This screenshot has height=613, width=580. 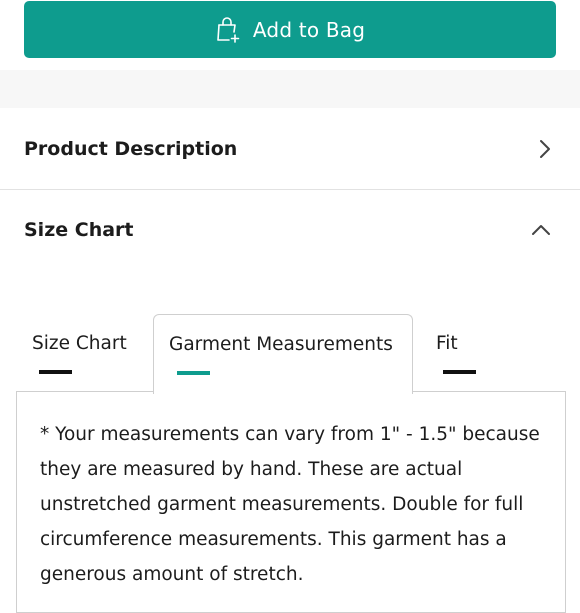 What do you see at coordinates (281, 344) in the screenshot?
I see `tab-label: Garment Measurements` at bounding box center [281, 344].